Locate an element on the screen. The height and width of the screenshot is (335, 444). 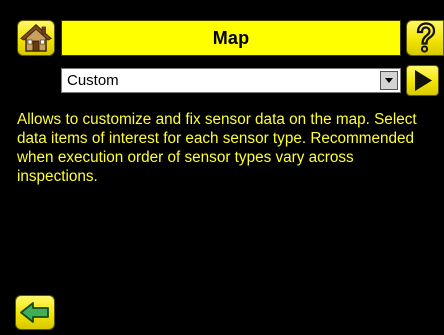
back-button is located at coordinates (35, 312).